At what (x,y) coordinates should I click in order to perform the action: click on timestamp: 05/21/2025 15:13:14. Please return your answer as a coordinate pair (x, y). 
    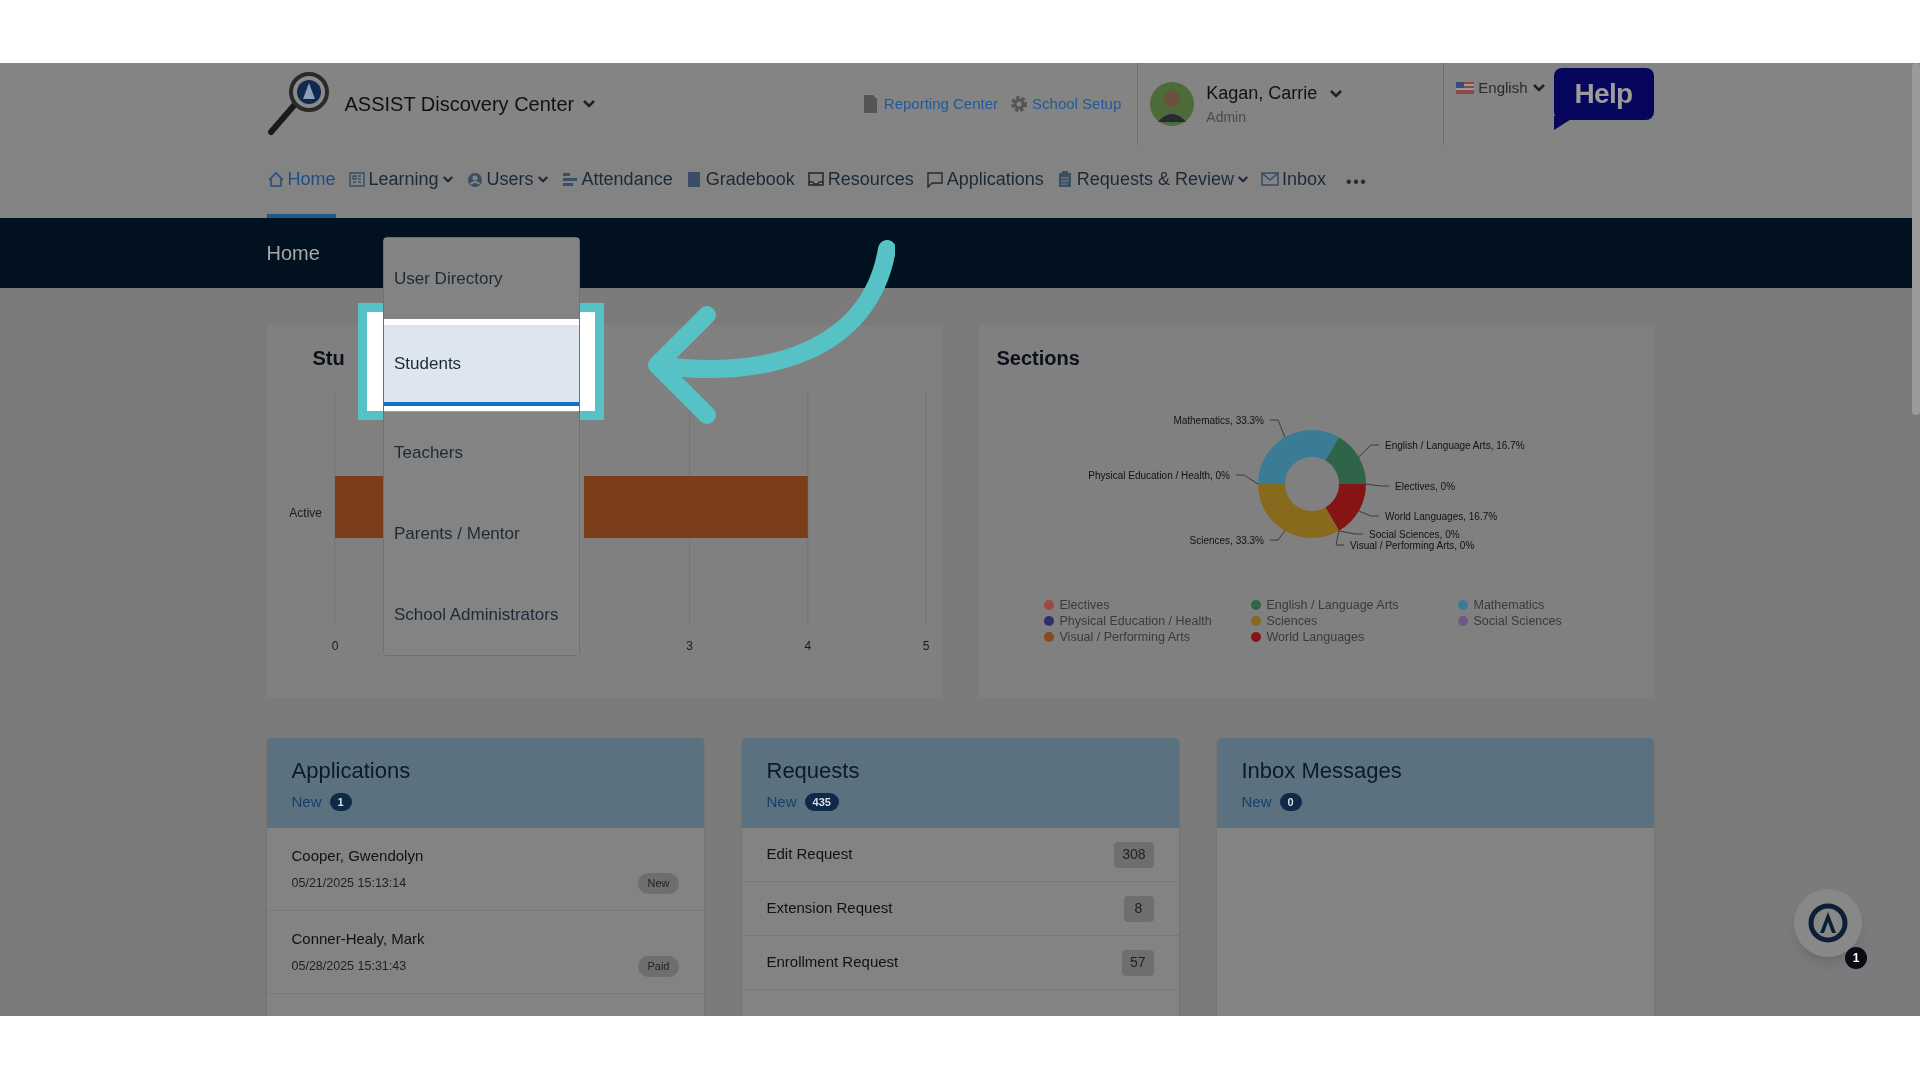
    Looking at the image, I should click on (349, 883).